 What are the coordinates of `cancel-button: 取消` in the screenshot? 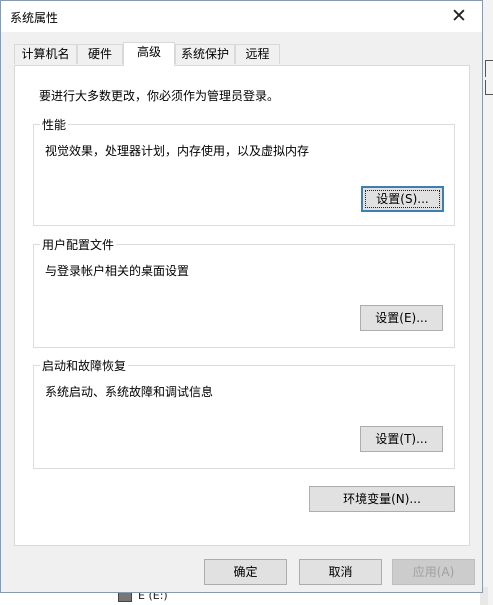 It's located at (340, 572).